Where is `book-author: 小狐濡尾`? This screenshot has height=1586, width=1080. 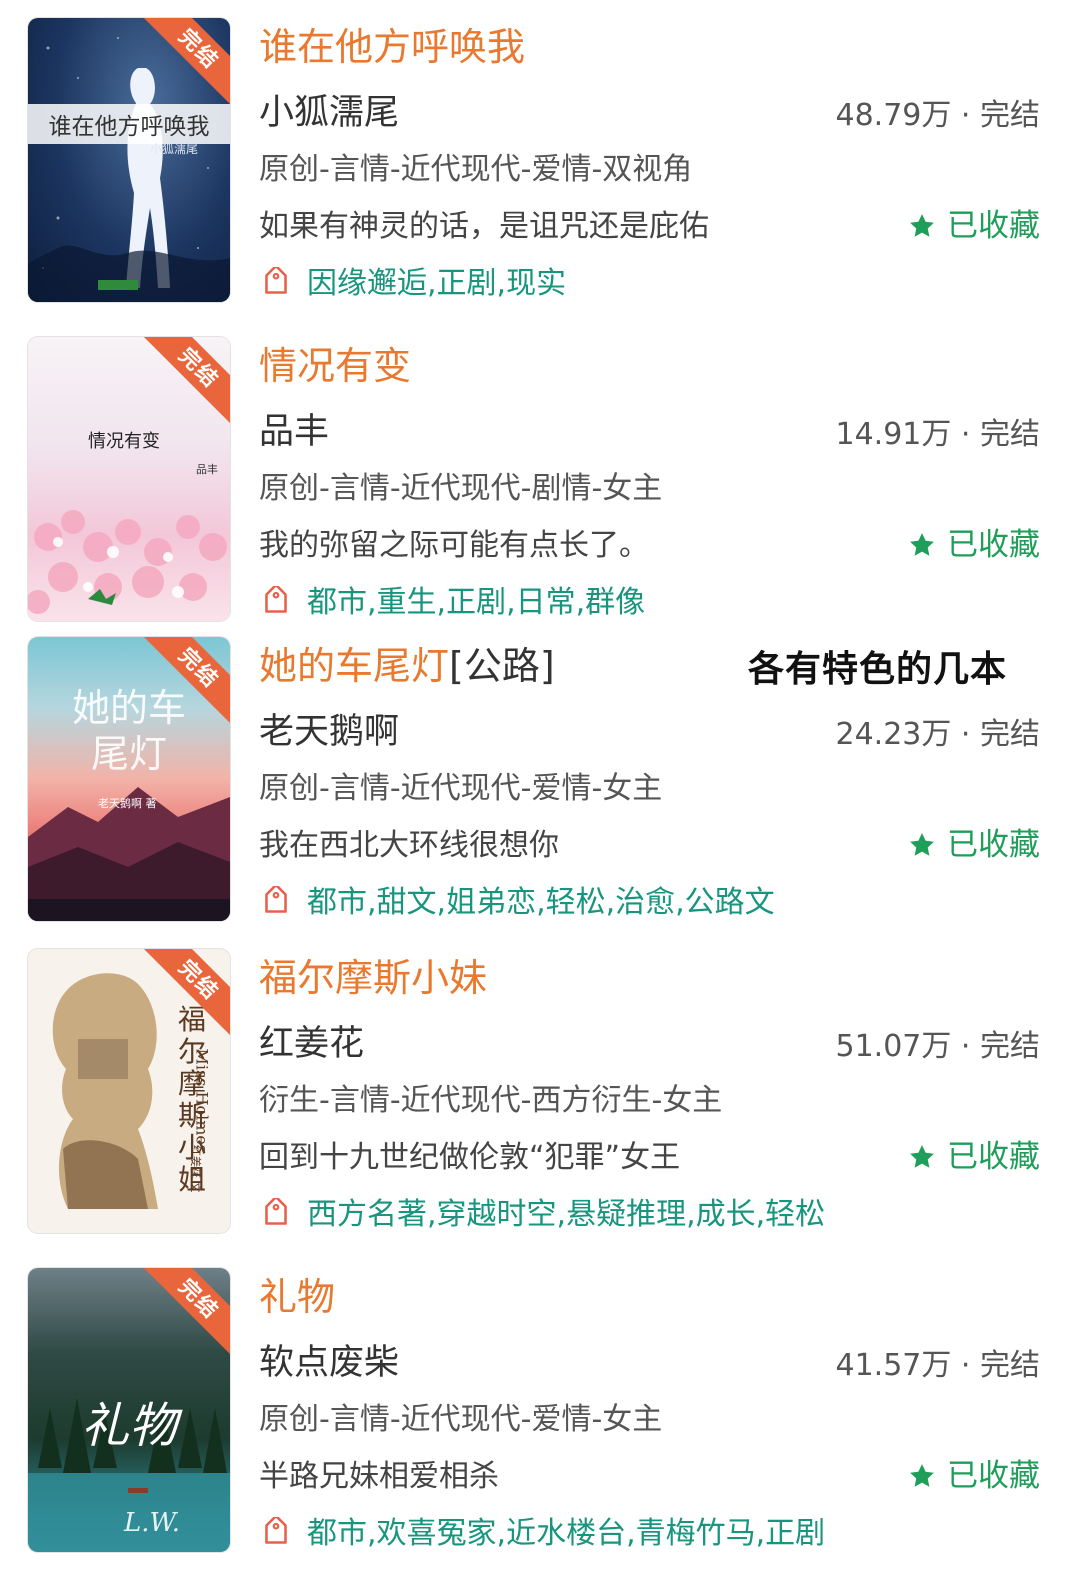 book-author: 小狐濡尾 is located at coordinates (329, 113).